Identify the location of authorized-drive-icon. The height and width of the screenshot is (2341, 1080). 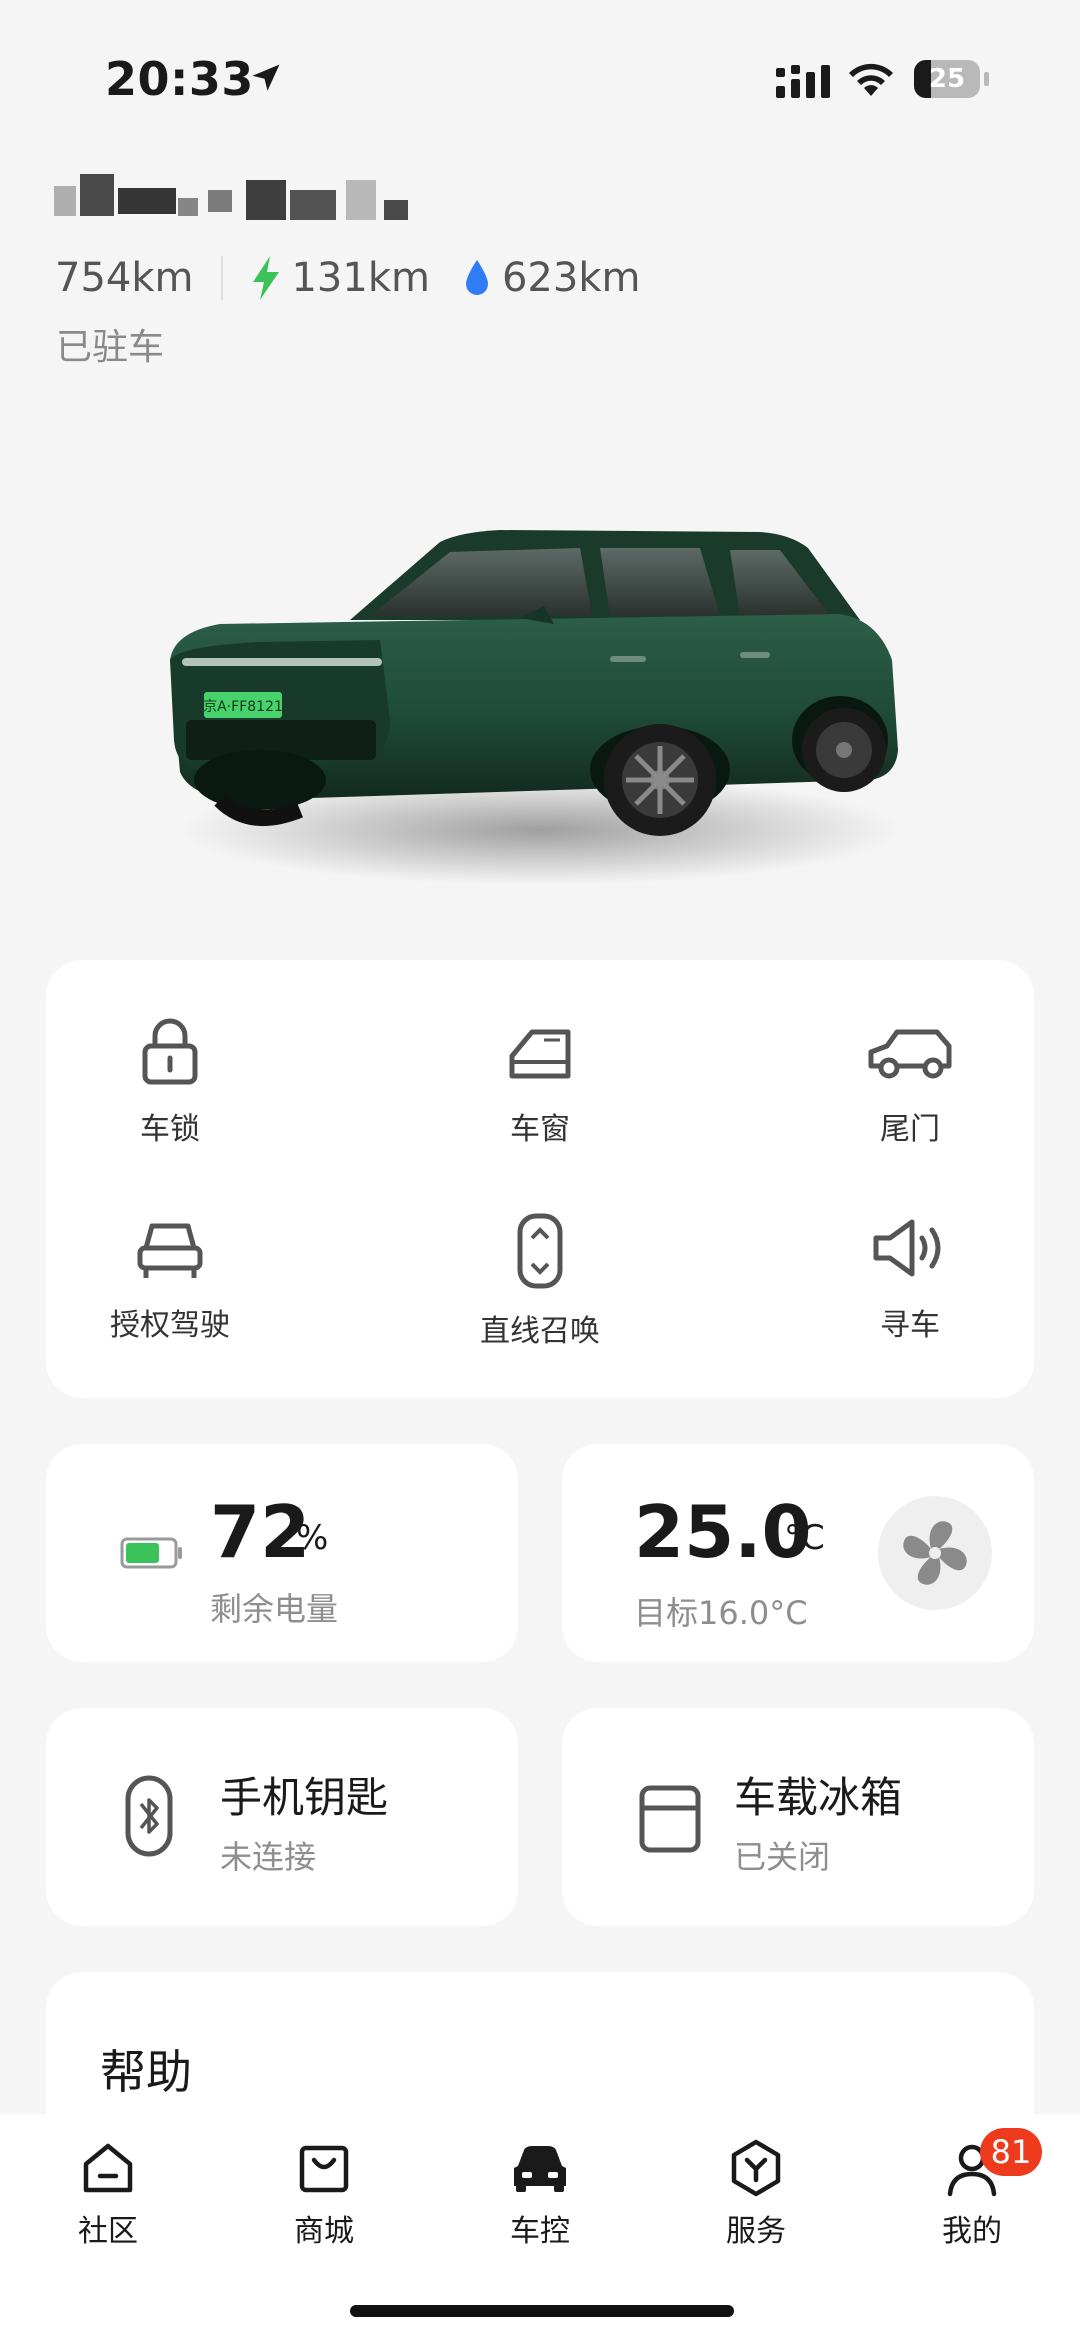
(170, 1250).